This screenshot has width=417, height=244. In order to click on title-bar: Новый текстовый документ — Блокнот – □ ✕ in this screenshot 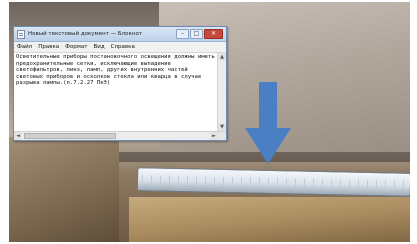, I will do `click(120, 34)`.